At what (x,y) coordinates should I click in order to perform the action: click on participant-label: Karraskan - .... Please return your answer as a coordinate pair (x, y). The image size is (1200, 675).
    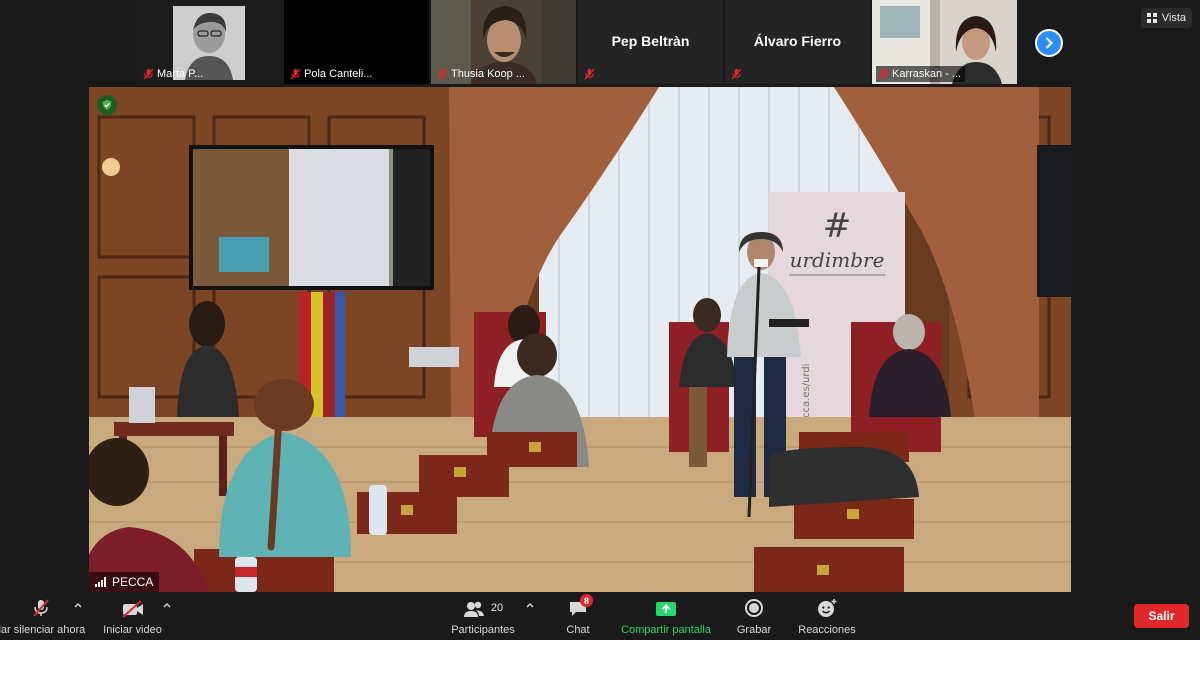
    Looking at the image, I should click on (921, 74).